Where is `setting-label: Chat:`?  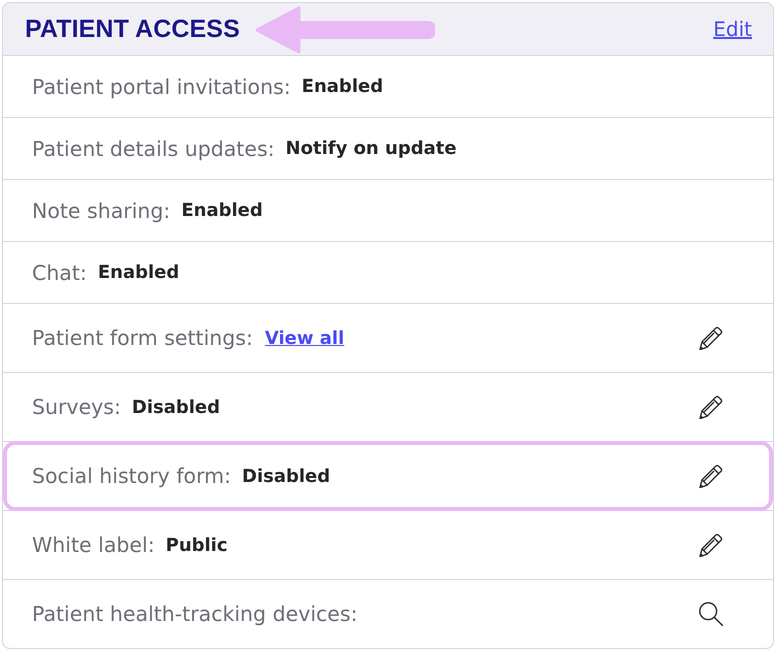 setting-label: Chat: is located at coordinates (59, 272).